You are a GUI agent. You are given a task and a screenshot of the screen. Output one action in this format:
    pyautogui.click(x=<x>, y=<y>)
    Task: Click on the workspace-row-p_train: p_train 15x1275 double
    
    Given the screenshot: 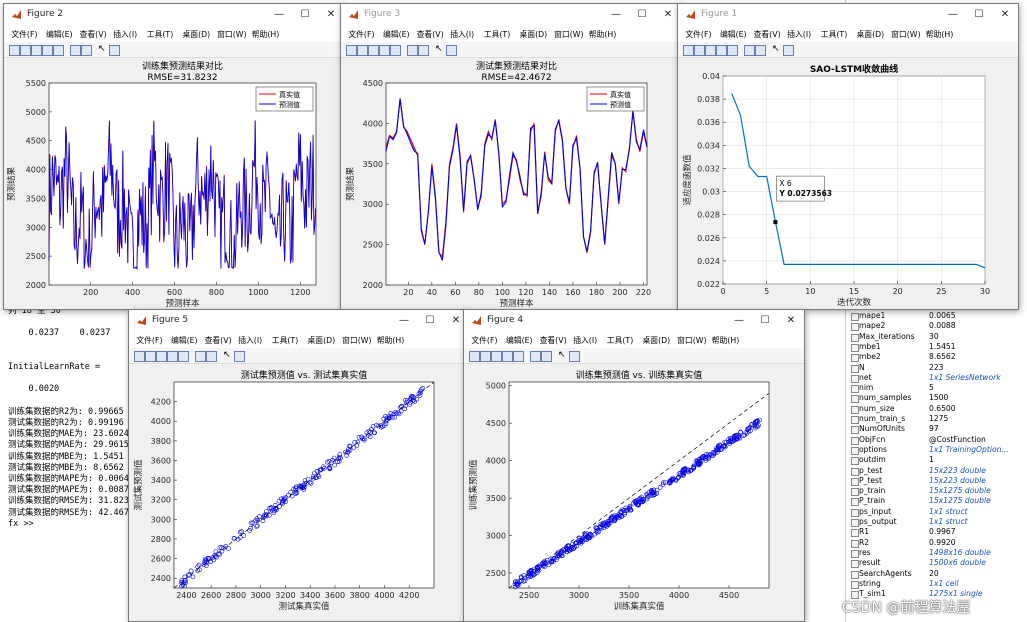 What is the action you would take?
    pyautogui.click(x=936, y=491)
    